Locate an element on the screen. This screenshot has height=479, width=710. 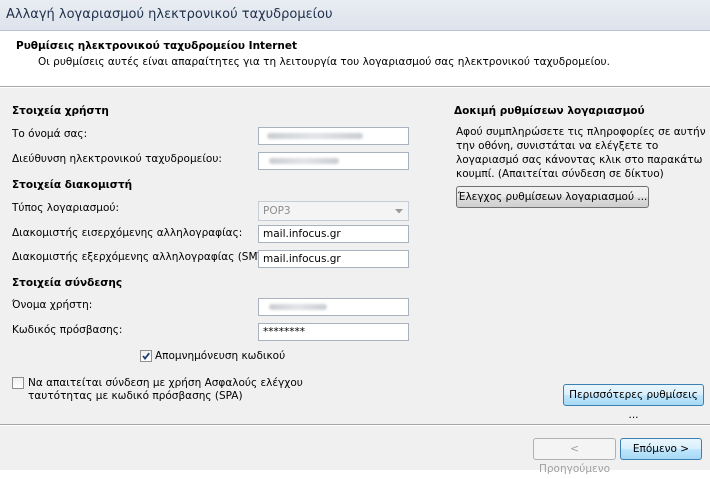
username-field is located at coordinates (333, 307).